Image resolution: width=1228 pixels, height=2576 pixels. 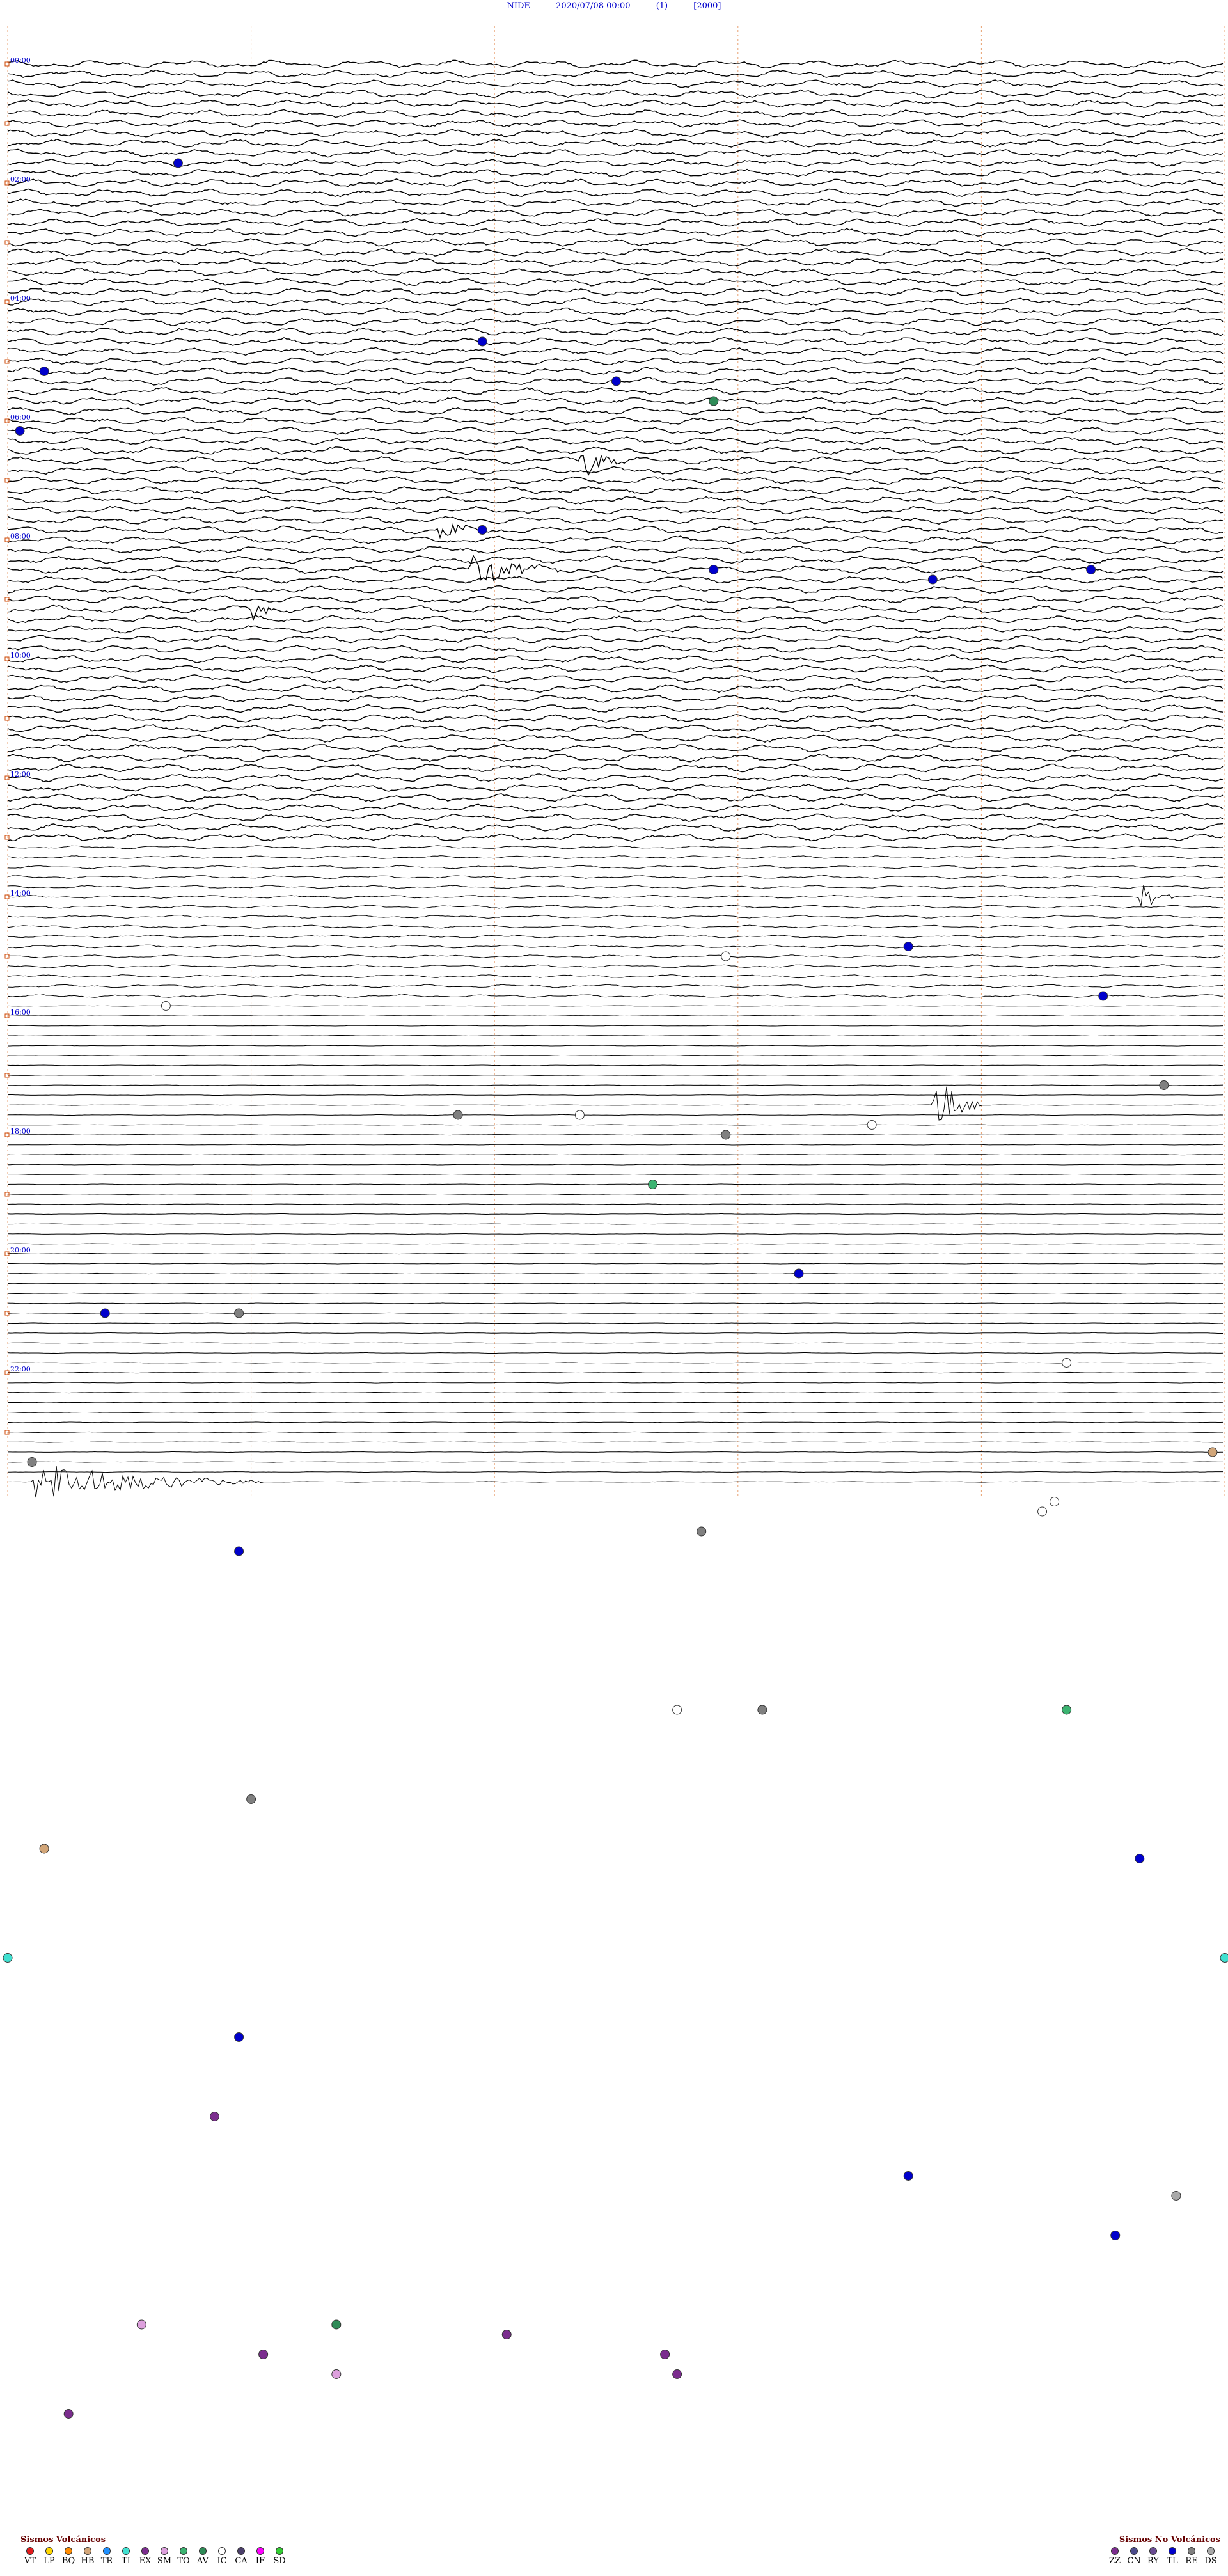 I want to click on hour-label: 12:00, so click(x=20, y=774).